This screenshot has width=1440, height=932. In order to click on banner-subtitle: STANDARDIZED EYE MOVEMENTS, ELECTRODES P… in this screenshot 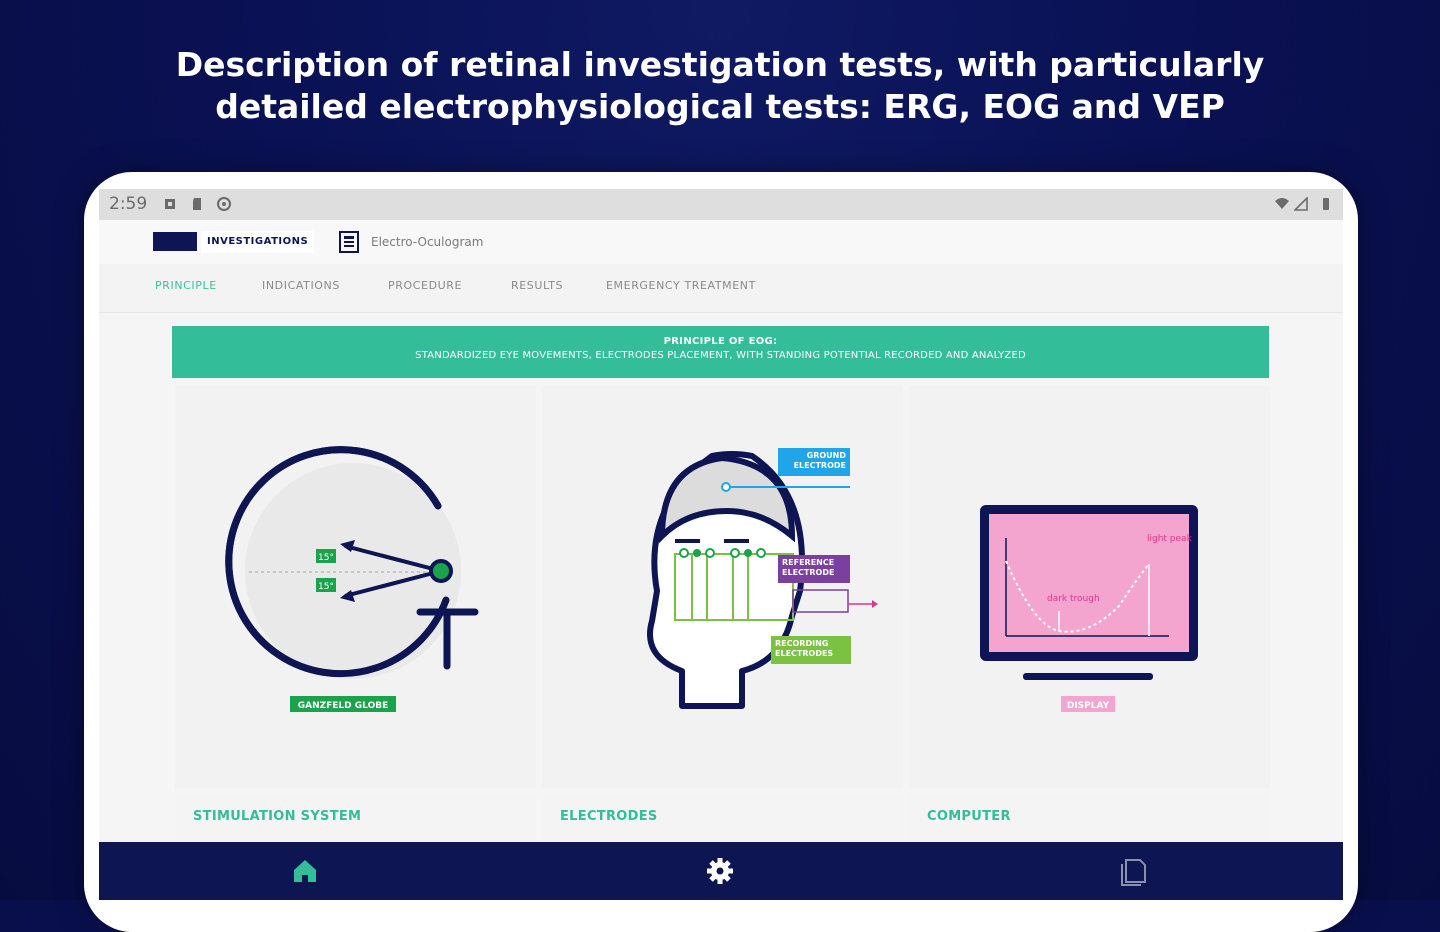, I will do `click(720, 355)`.